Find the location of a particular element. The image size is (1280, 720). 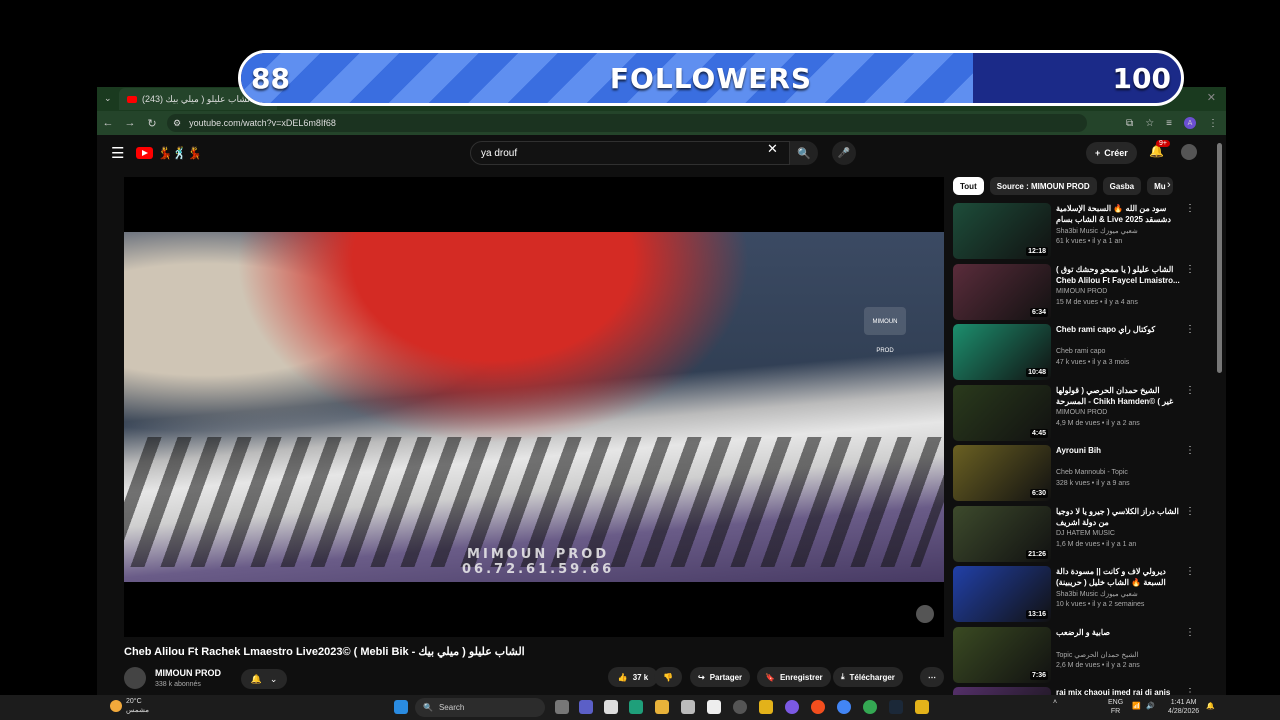

dancers-doodle-icon: 💃🕺💃 is located at coordinates (179, 153).